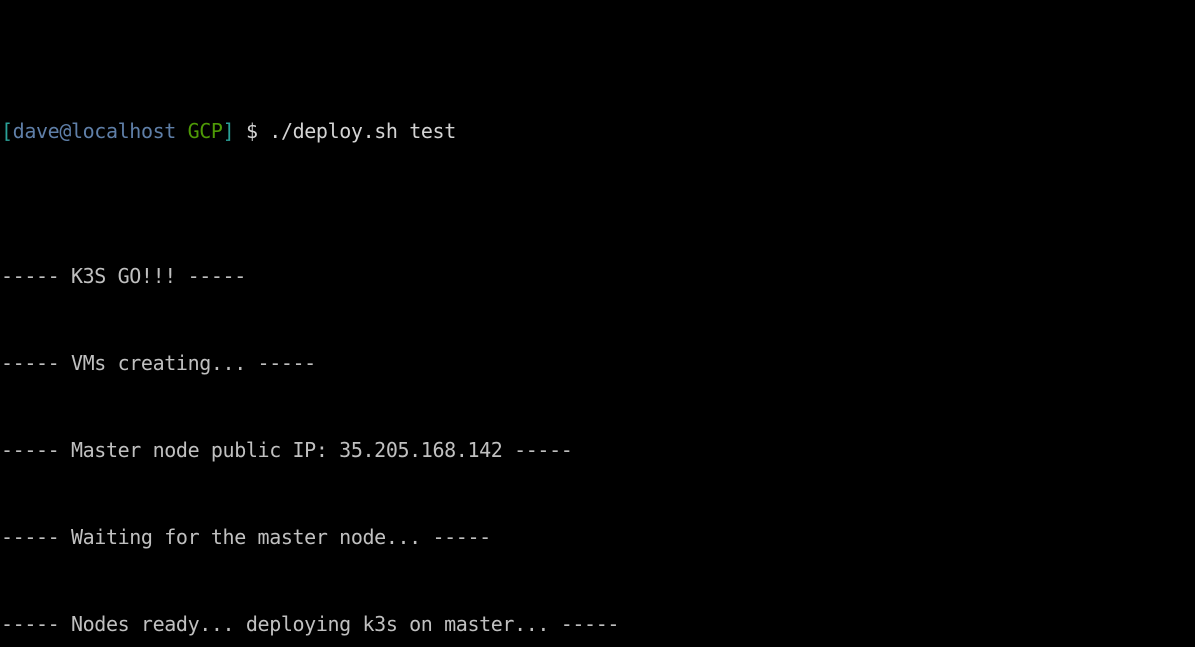  What do you see at coordinates (264, 131) in the screenshot?
I see `command-spacer` at bounding box center [264, 131].